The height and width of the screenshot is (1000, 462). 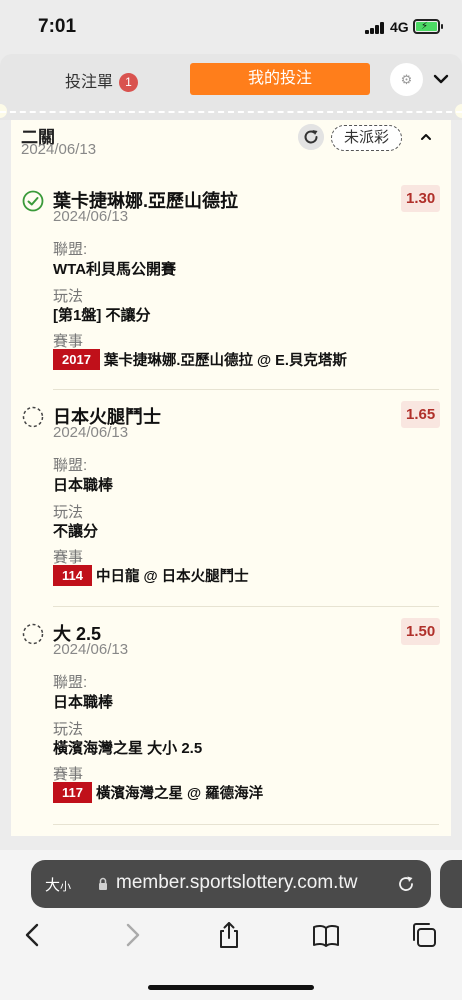 I want to click on parlay-date: 2024/06/13, so click(x=59, y=149).